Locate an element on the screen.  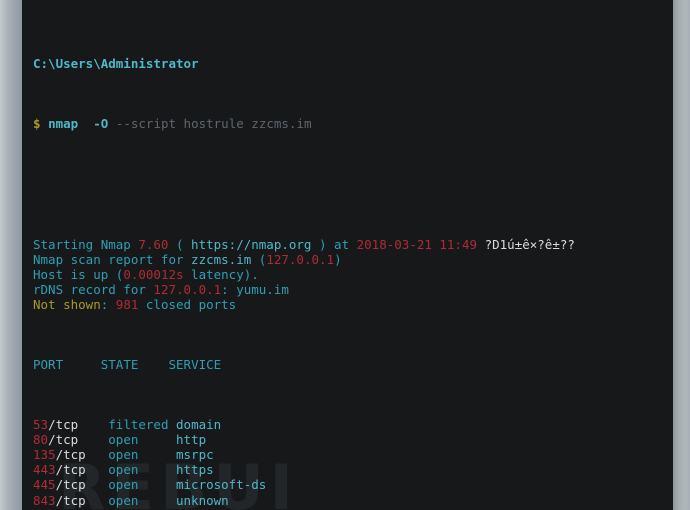
prompt-space1 is located at coordinates (45, 123).